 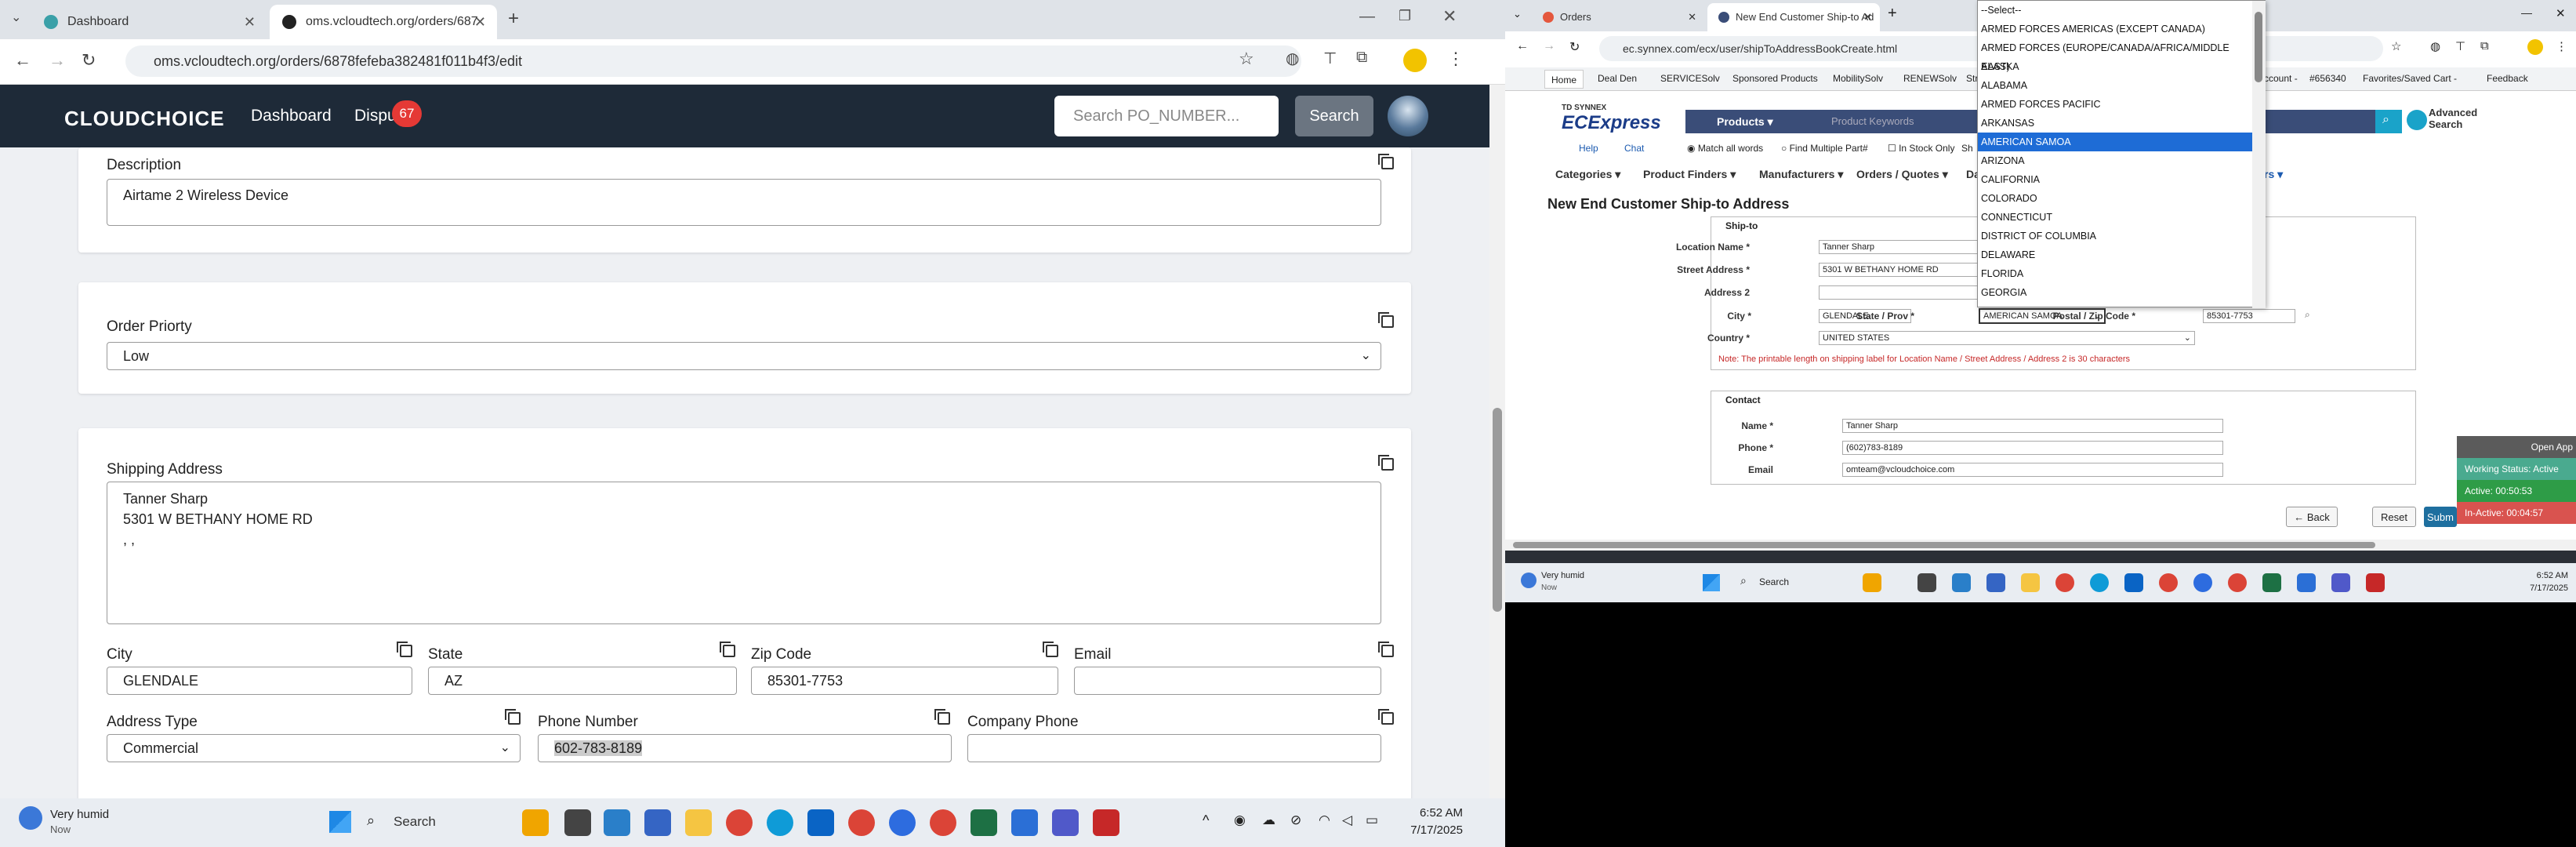 What do you see at coordinates (1549, 46) in the screenshot?
I see `forward-icon: →` at bounding box center [1549, 46].